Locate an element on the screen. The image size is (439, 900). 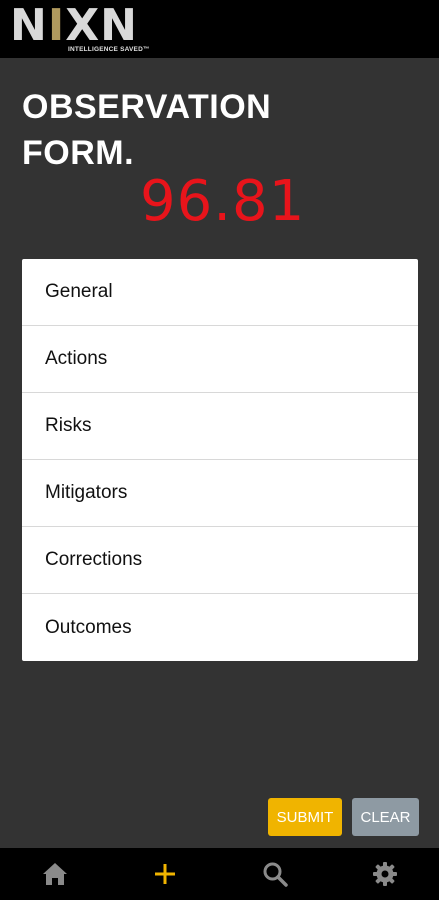
home-icon is located at coordinates (55, 874).